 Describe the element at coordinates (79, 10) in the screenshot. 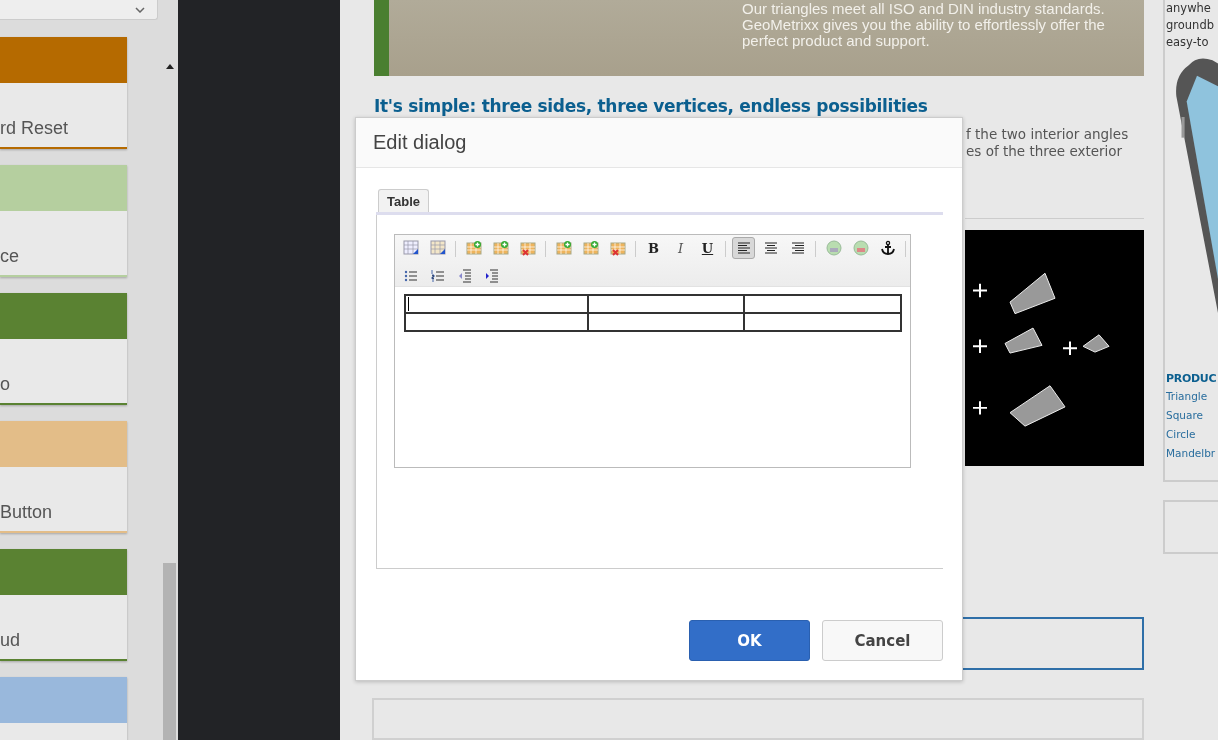

I see `dropdown-field` at that location.